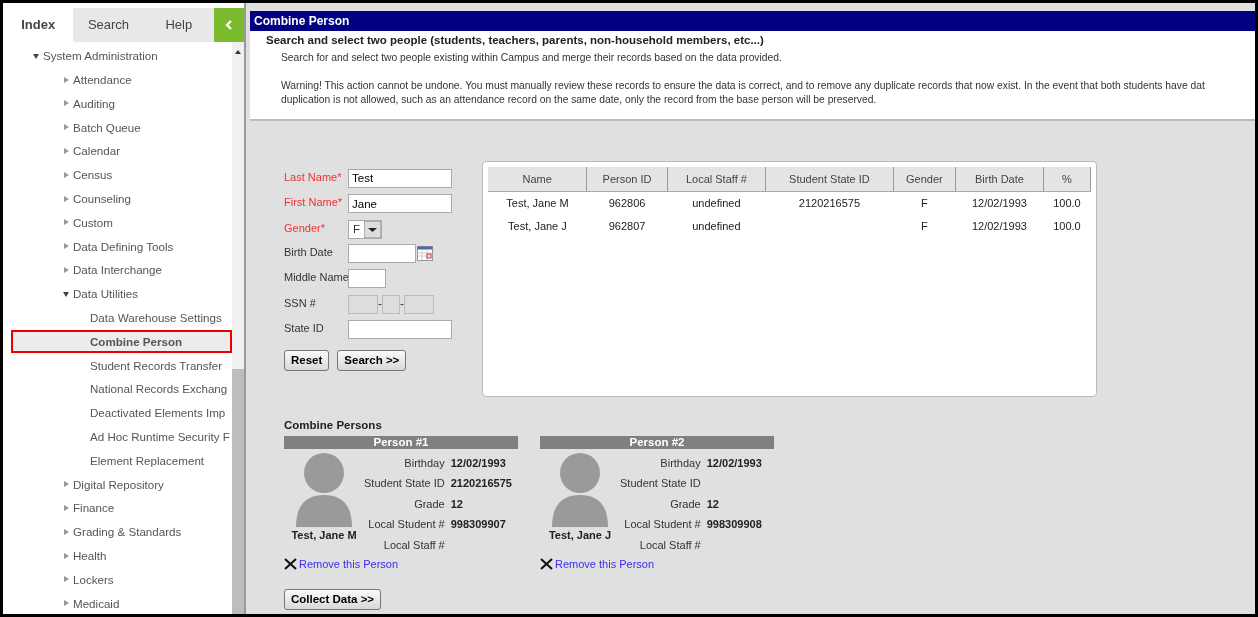 The image size is (1258, 617). I want to click on tree-item: Custom, so click(117, 222).